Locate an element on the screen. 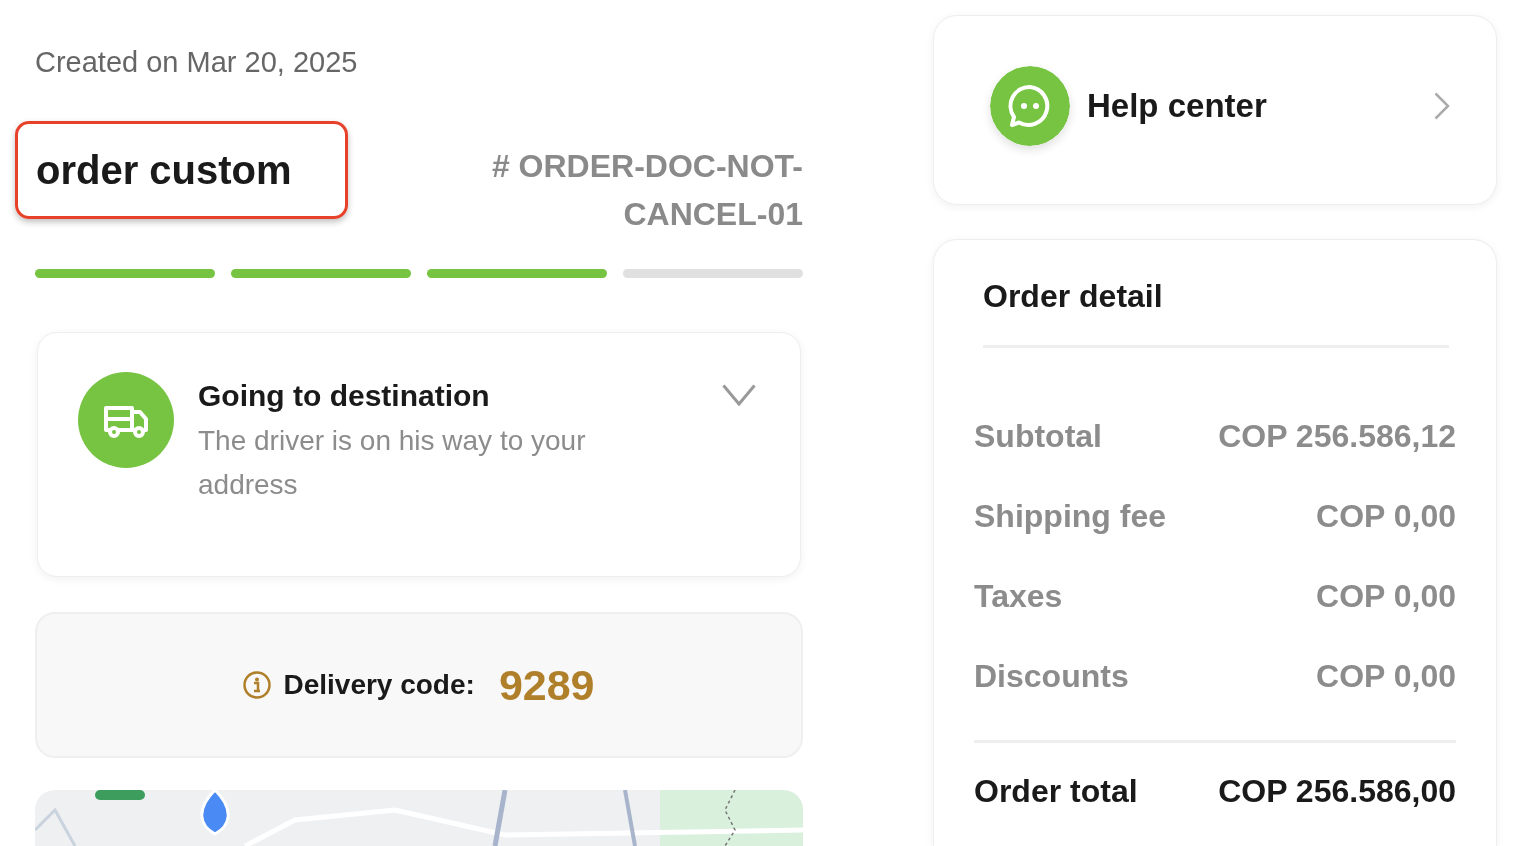 This screenshot has width=1538, height=846. order-detail-title: Order detail is located at coordinates (1072, 296).